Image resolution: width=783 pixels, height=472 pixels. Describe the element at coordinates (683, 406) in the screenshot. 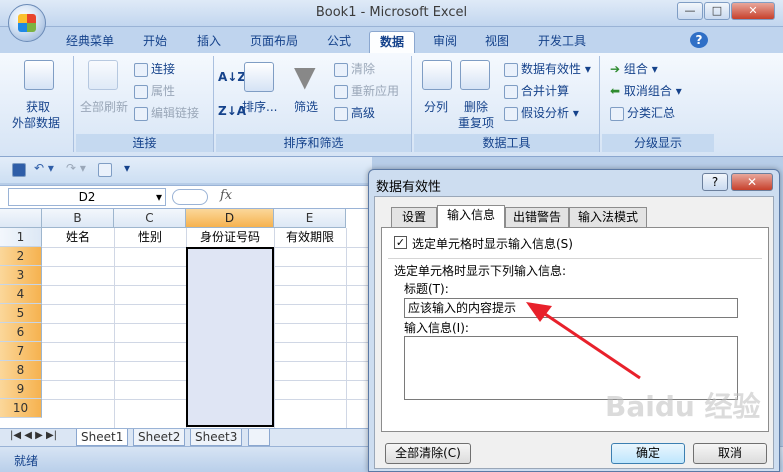

I see `watermark: Baidu 经验` at that location.